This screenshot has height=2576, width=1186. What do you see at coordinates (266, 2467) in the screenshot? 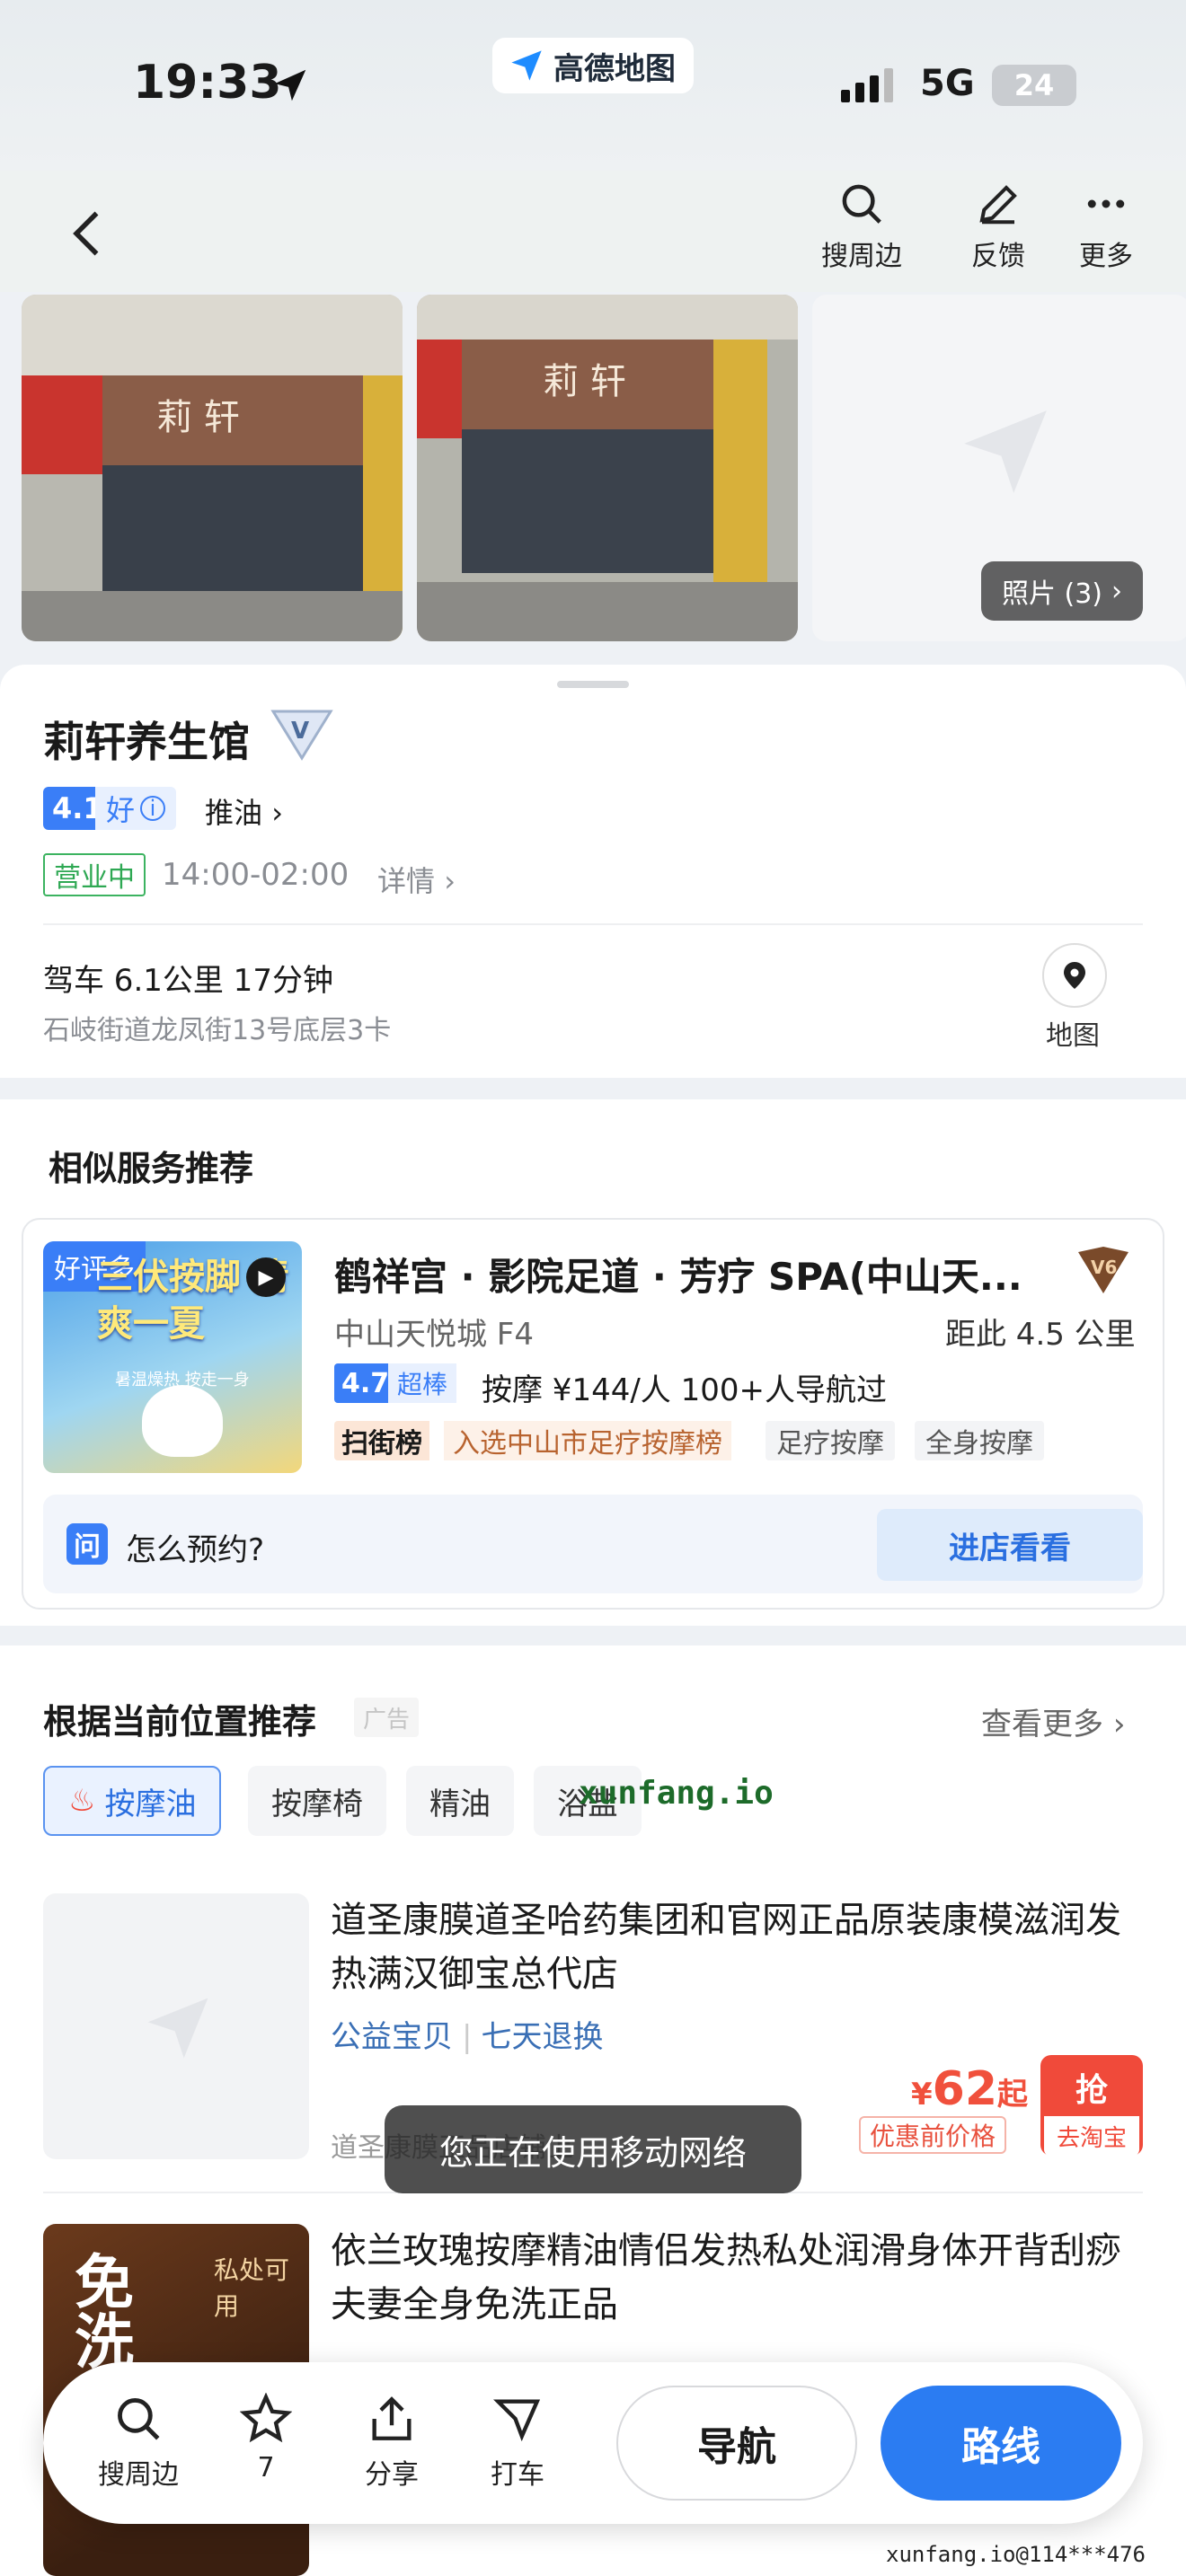
I see `favorite-count: 7` at bounding box center [266, 2467].